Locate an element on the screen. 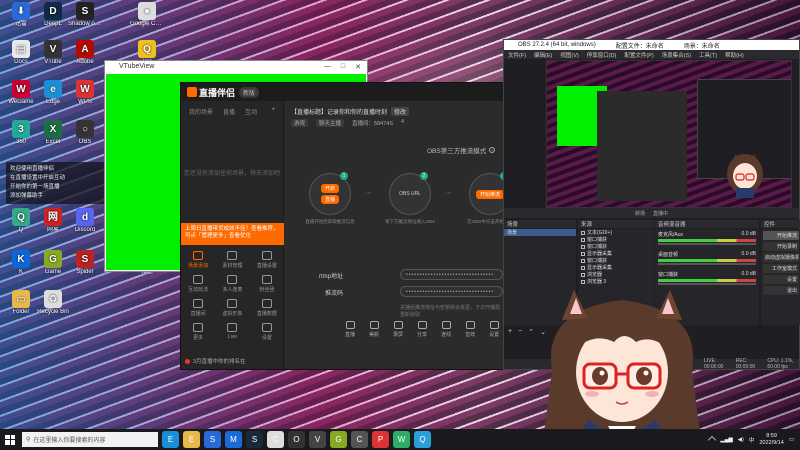 The width and height of the screenshot is (800, 450). obs-menu-item: 场景集合(S) is located at coordinates (676, 55).